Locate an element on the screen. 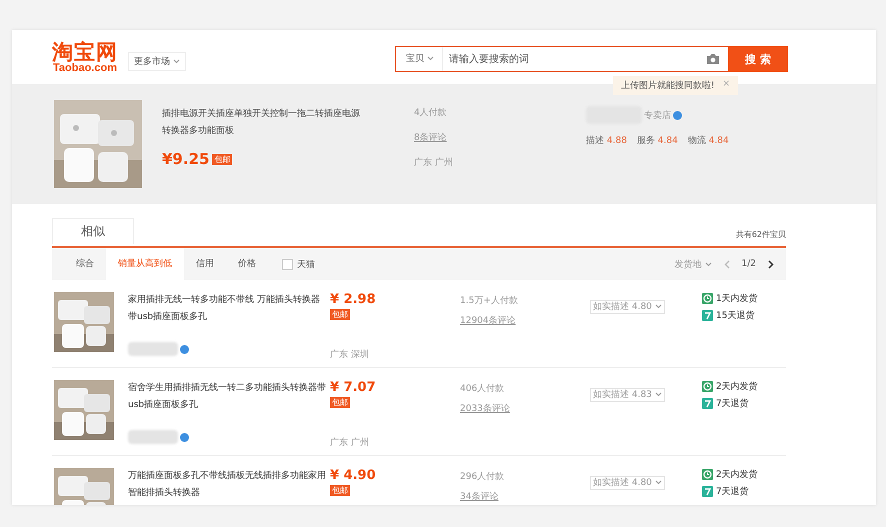  sort-tab: 价格 is located at coordinates (247, 264).